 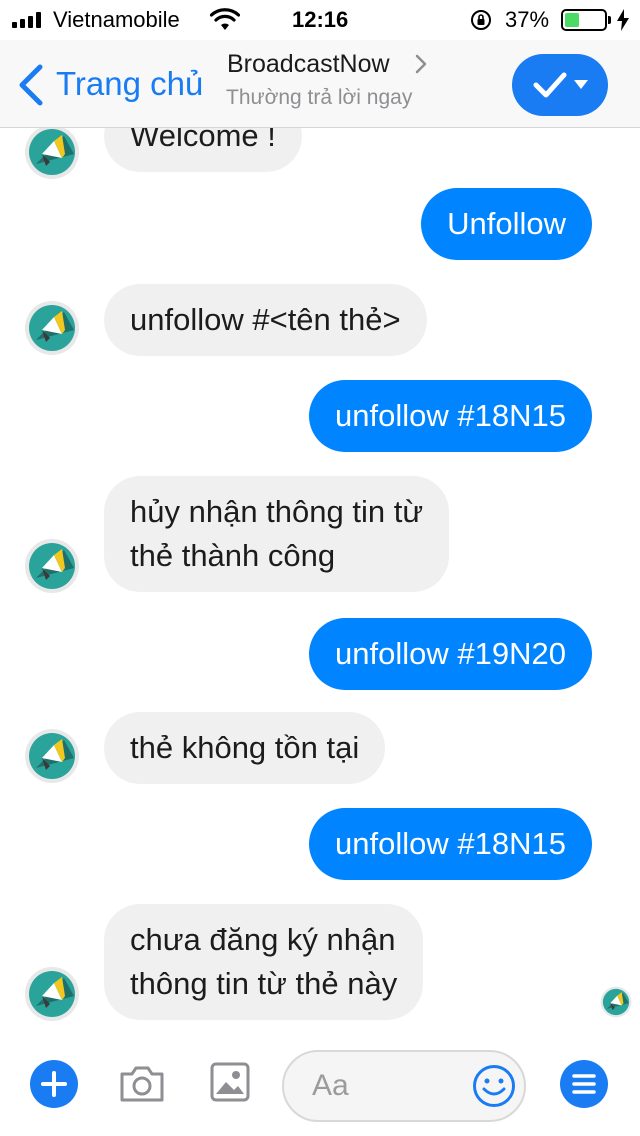 I want to click on message-text: Unfollow, so click(x=506, y=223).